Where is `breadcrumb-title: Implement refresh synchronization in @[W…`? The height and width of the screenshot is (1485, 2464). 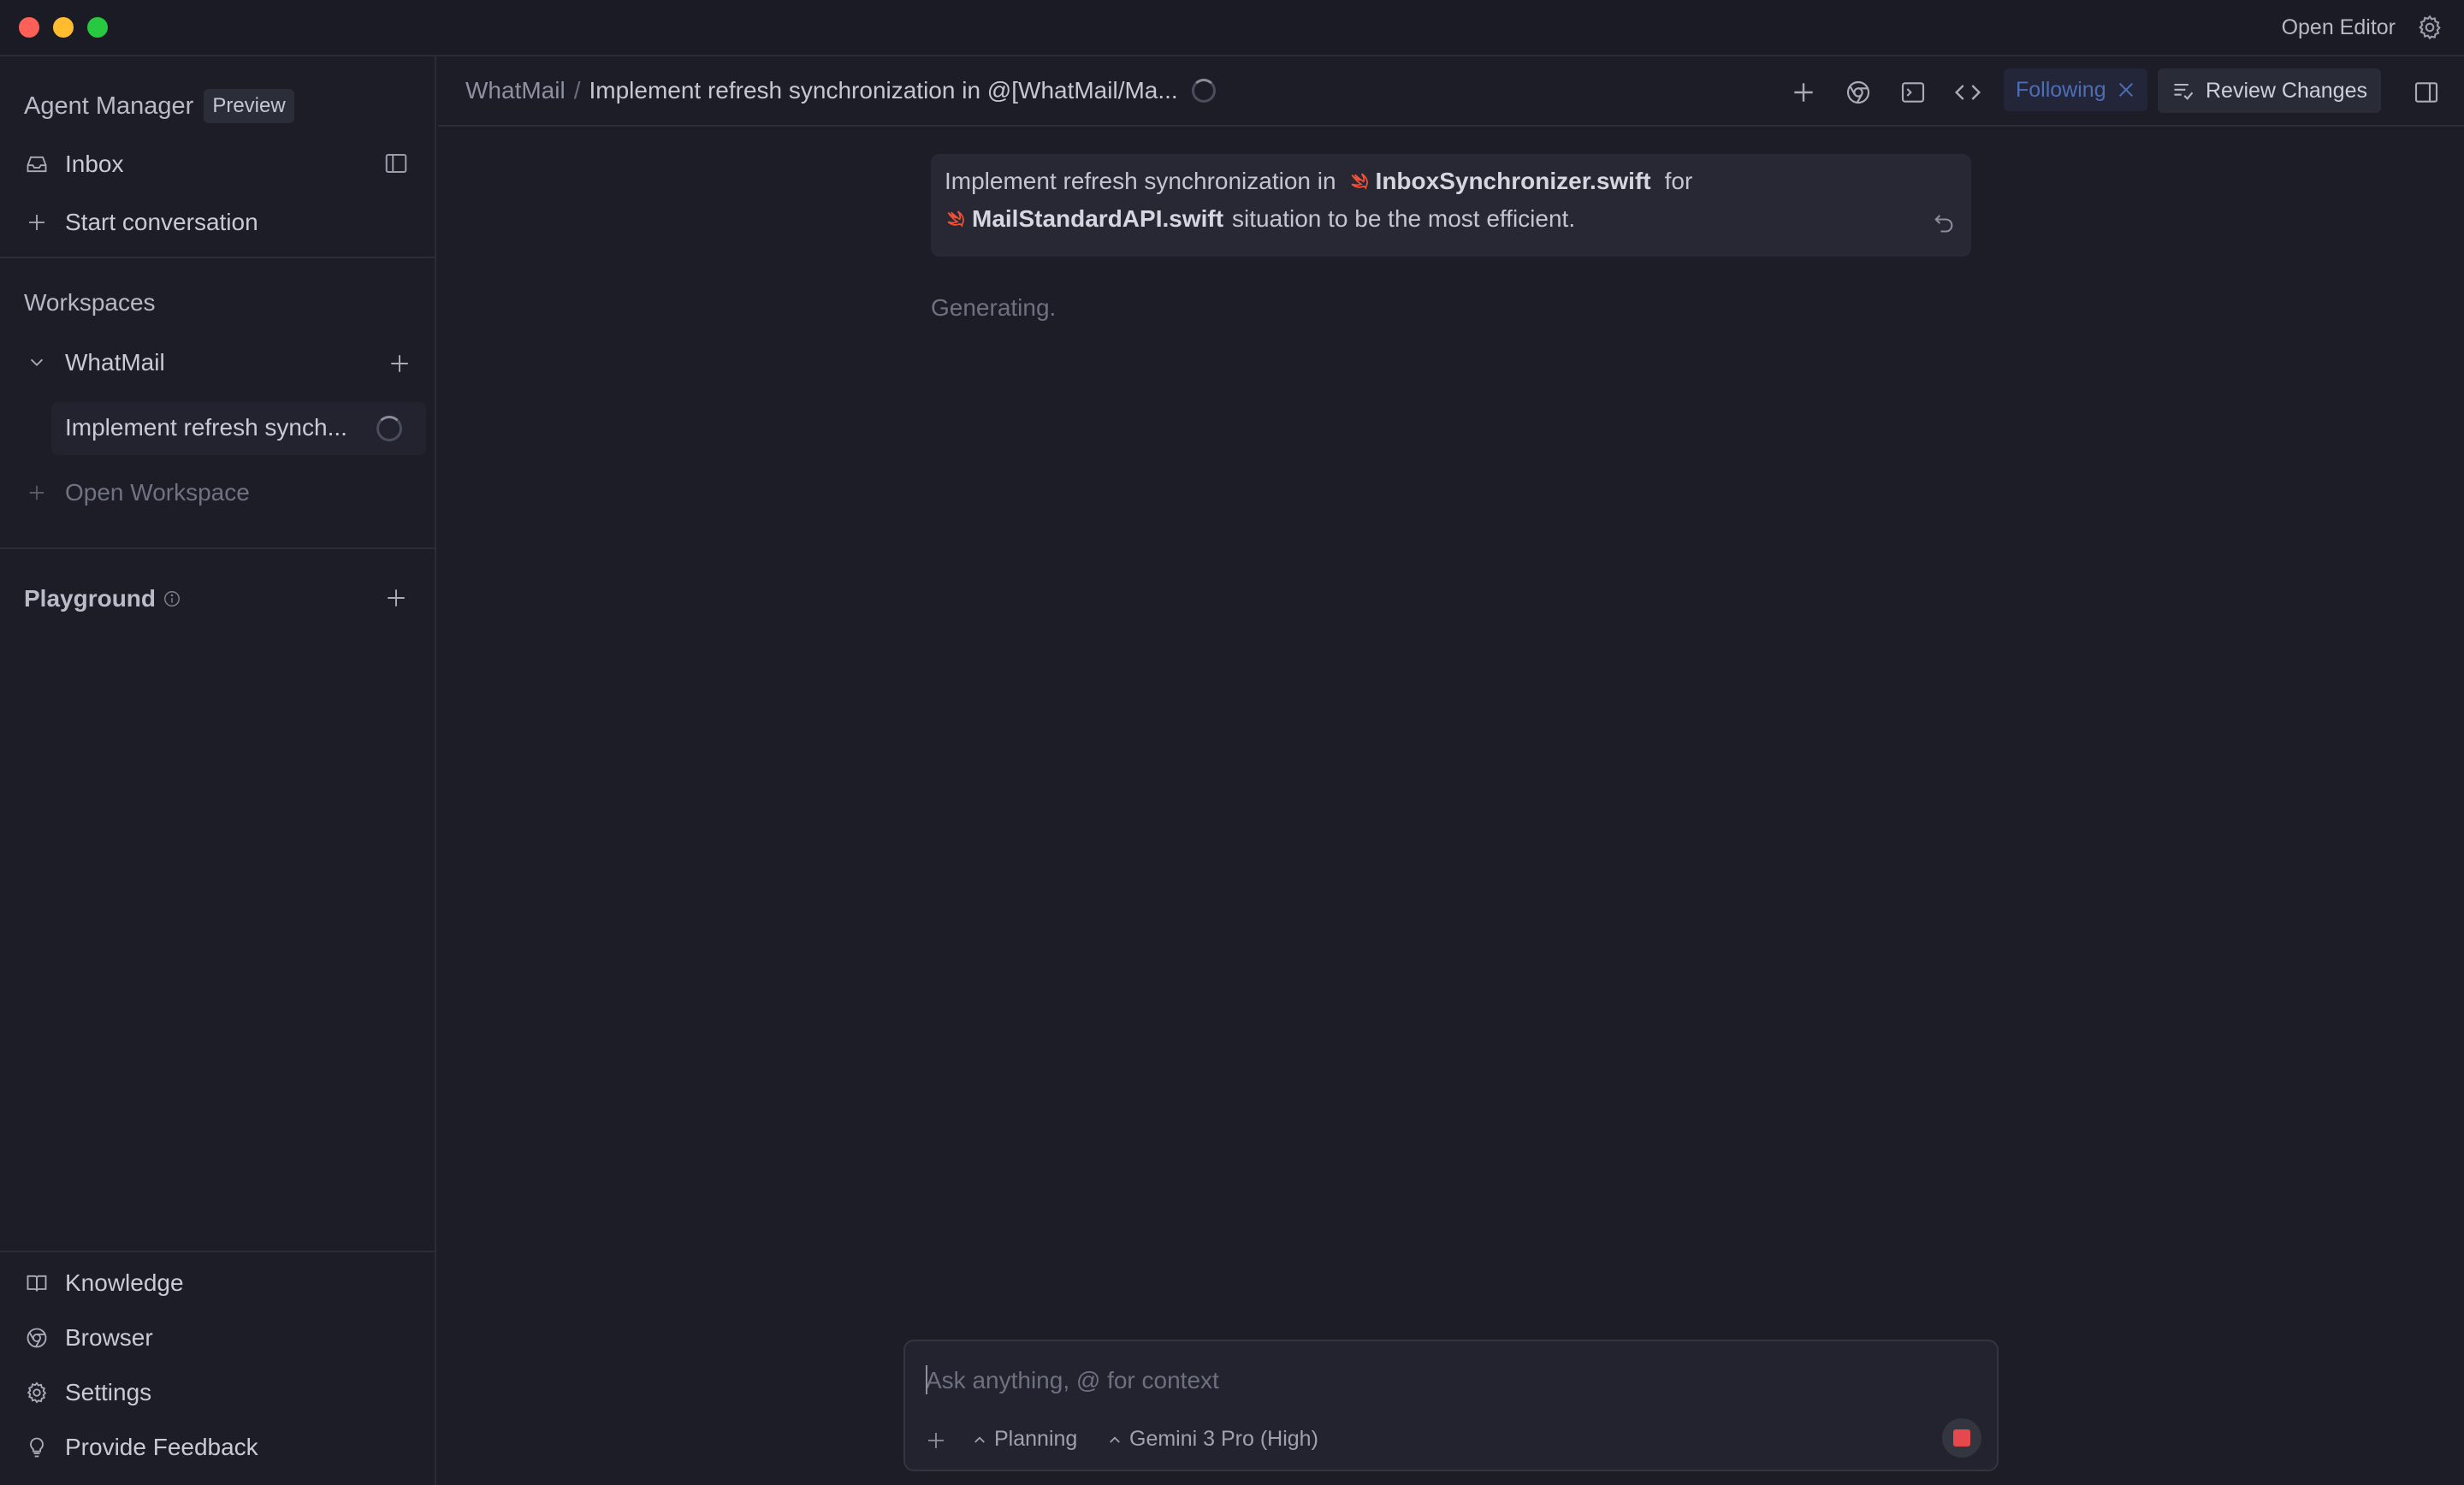 breadcrumb-title: Implement refresh synchronization in @[W… is located at coordinates (883, 91).